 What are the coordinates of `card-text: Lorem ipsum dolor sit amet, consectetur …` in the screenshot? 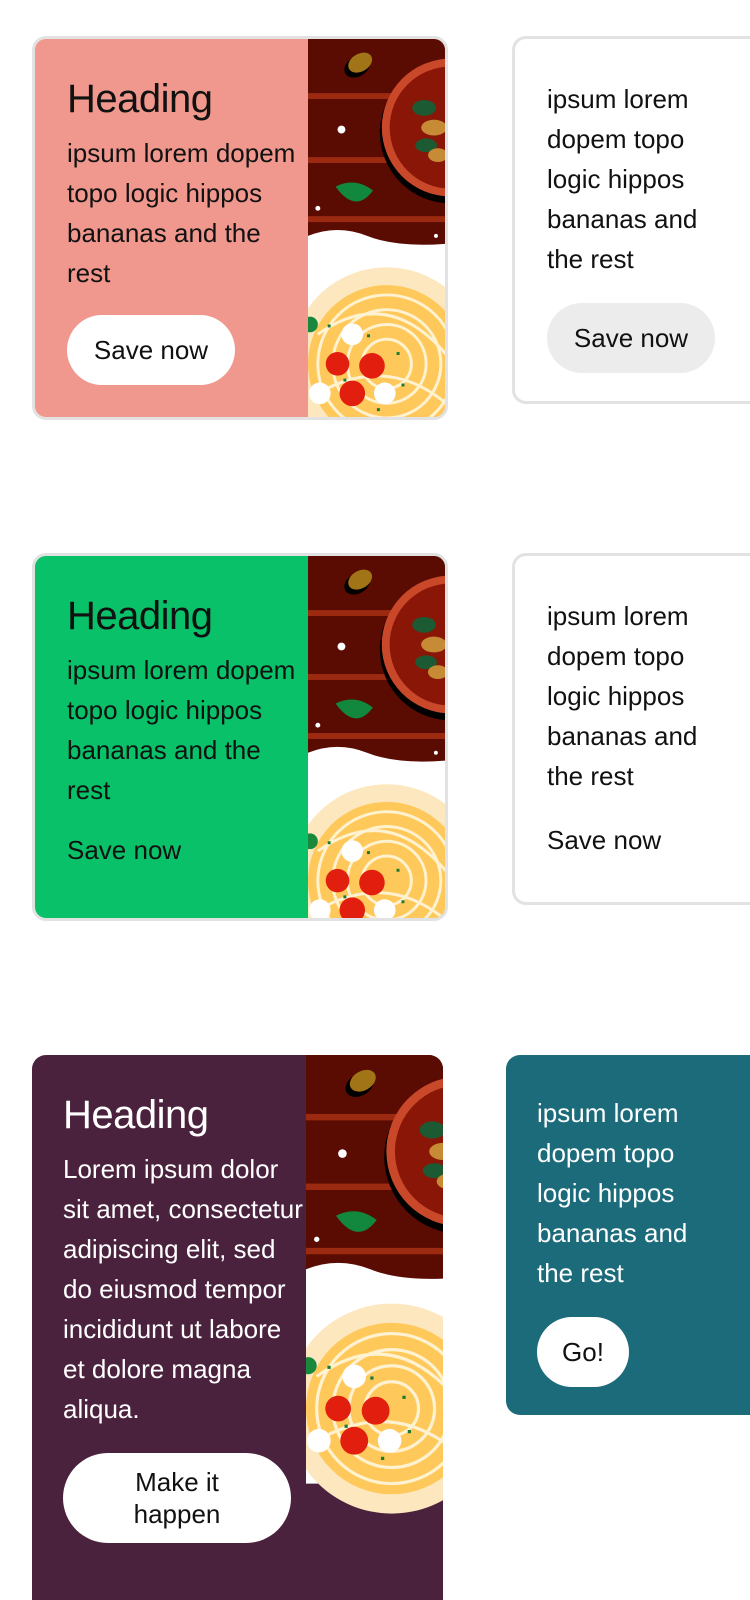 It's located at (183, 1289).